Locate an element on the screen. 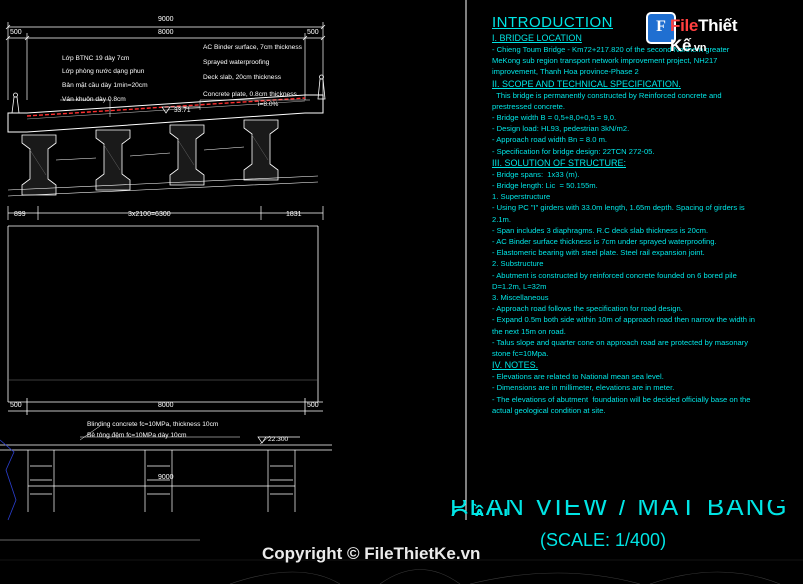  girder-hatch is located at coordinates (149, 155).